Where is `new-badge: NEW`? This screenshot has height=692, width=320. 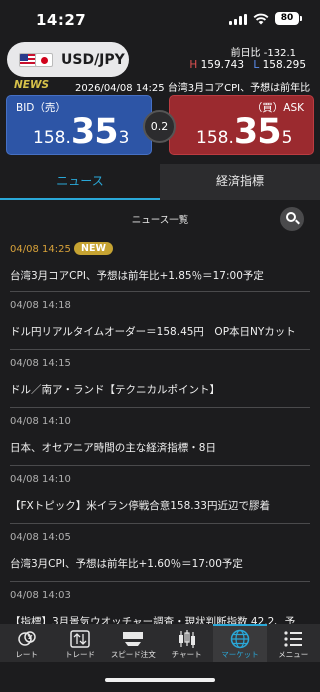
new-badge: NEW is located at coordinates (93, 248).